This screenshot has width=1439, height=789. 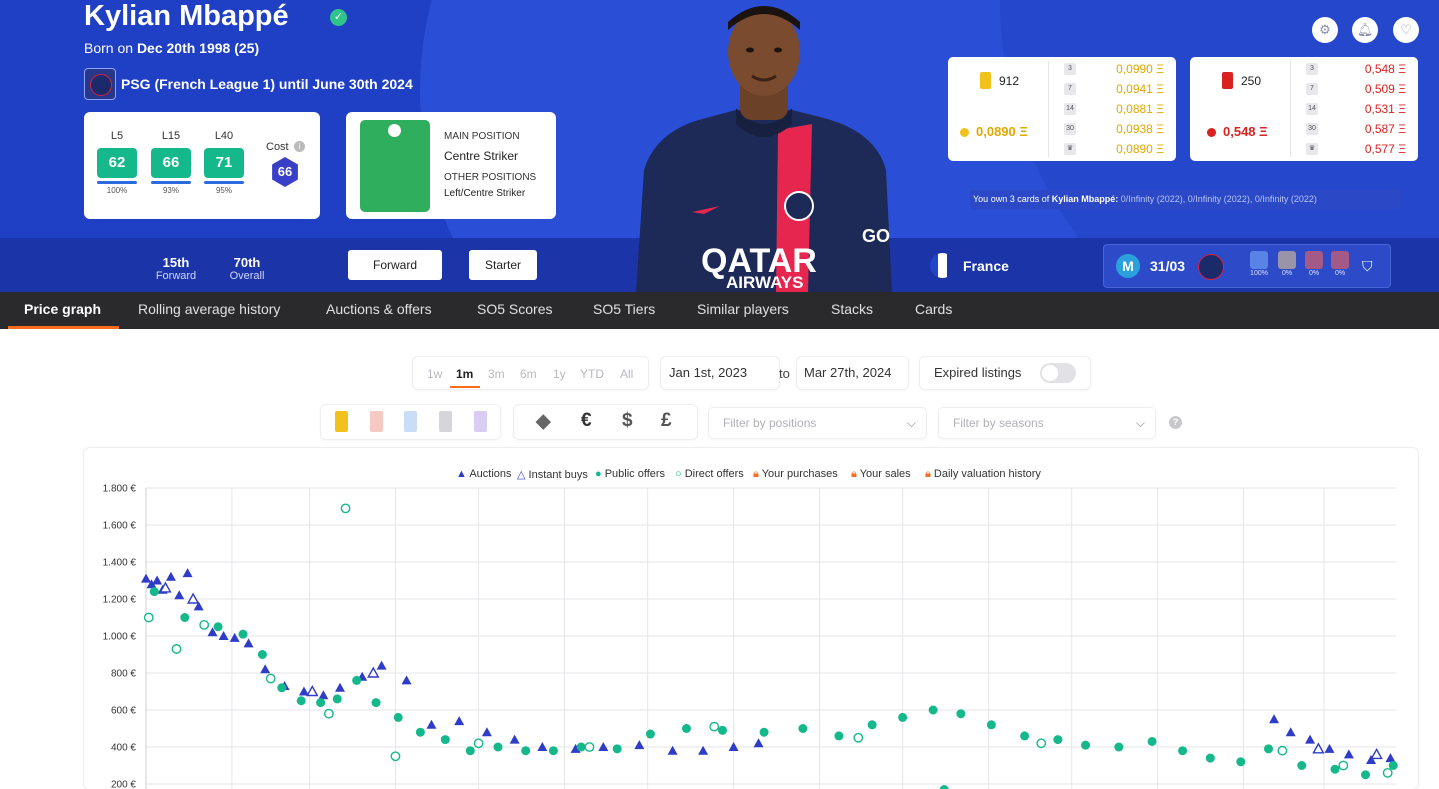 What do you see at coordinates (942, 265) in the screenshot?
I see `france-flag-icon` at bounding box center [942, 265].